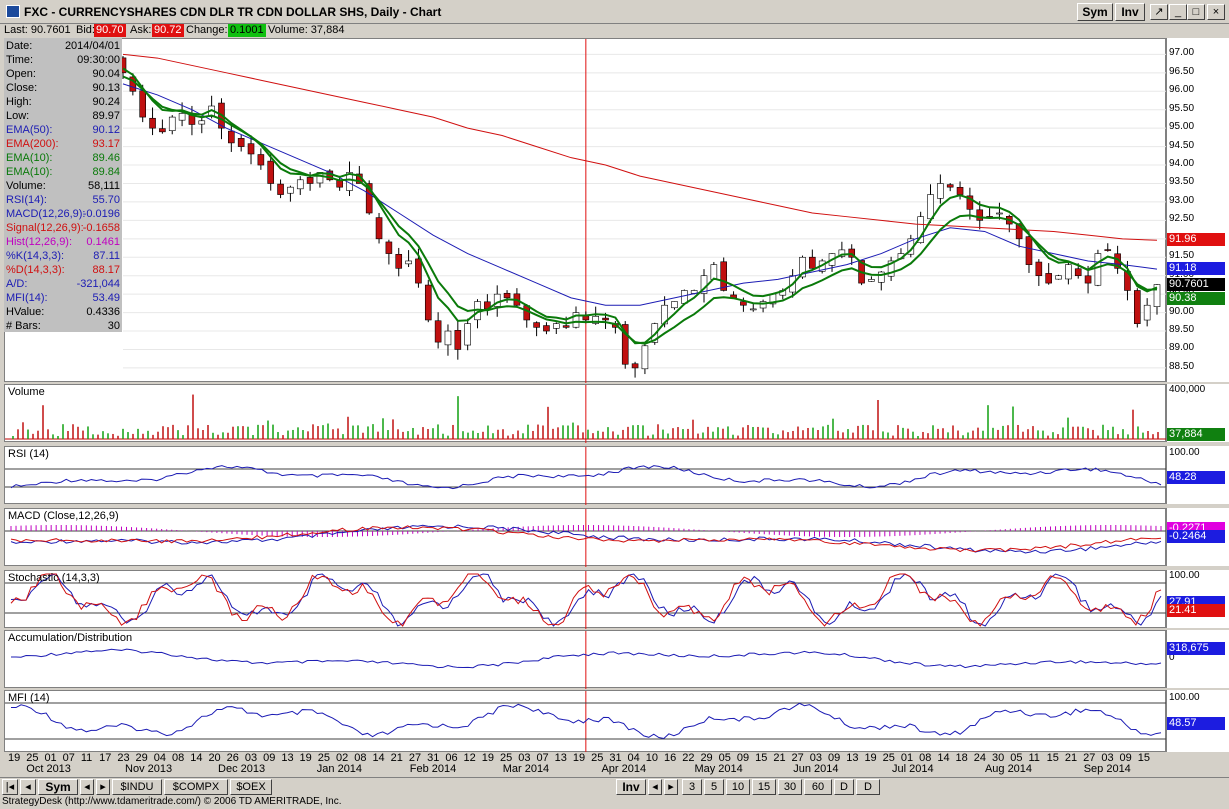 The image size is (1229, 809). I want to click on info-value: 55.70, so click(106, 200).